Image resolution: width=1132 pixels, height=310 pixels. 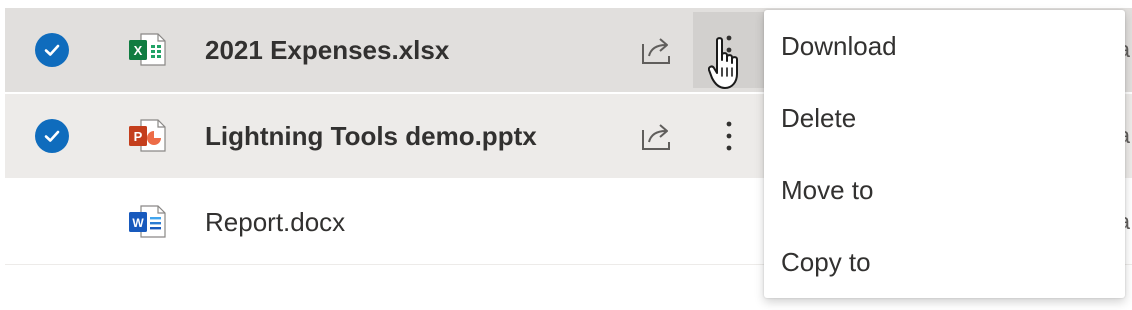 I want to click on svg-text: W, so click(x=138, y=223).